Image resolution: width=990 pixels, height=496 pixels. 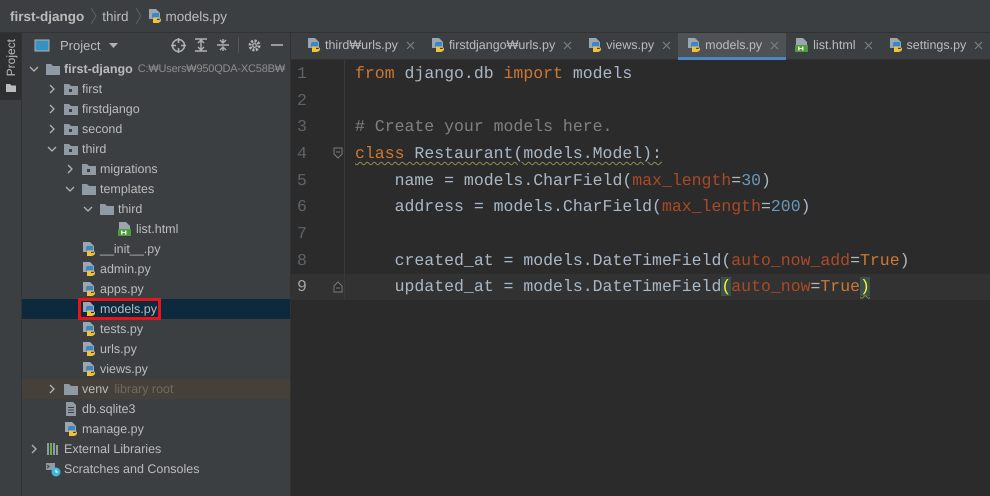 What do you see at coordinates (92, 89) in the screenshot?
I see `tree-item-label: first` at bounding box center [92, 89].